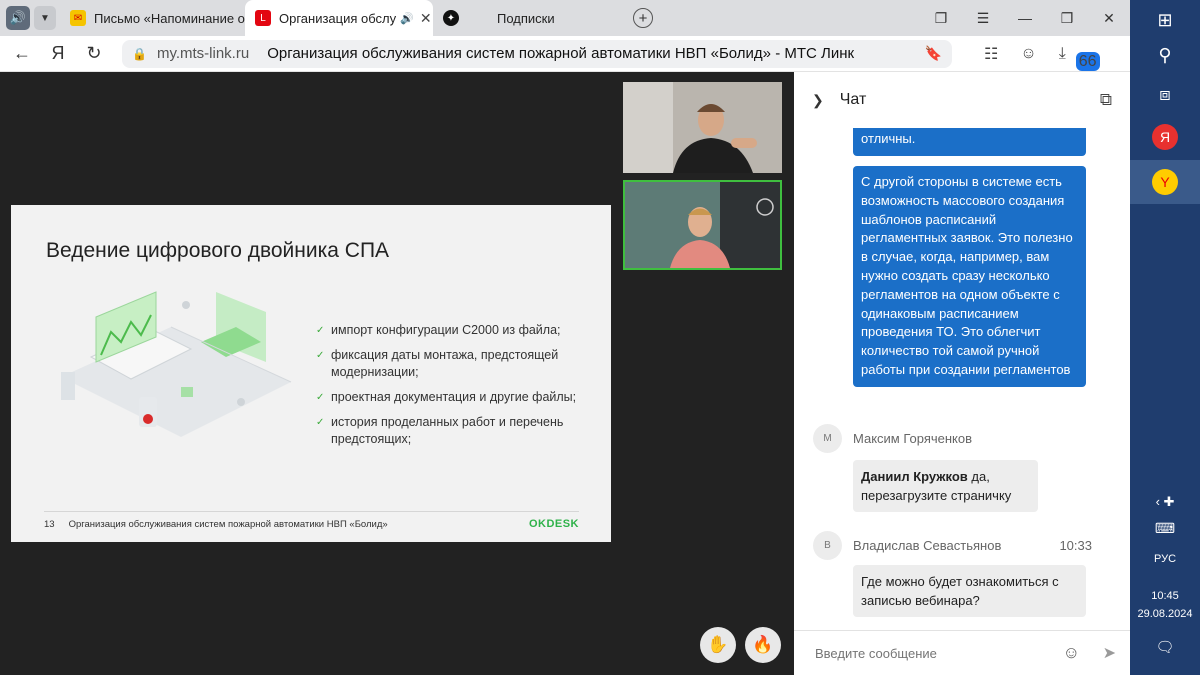 This screenshot has height=675, width=1200. I want to click on yandex-icon: Я, so click(58, 53).